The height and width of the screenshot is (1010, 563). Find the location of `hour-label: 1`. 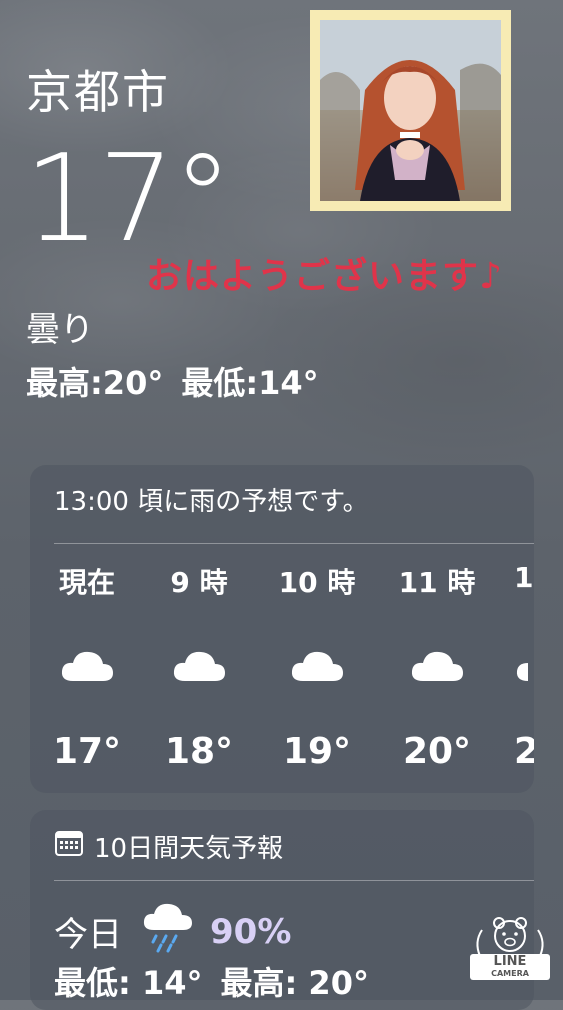

hour-label: 1 is located at coordinates (524, 577).